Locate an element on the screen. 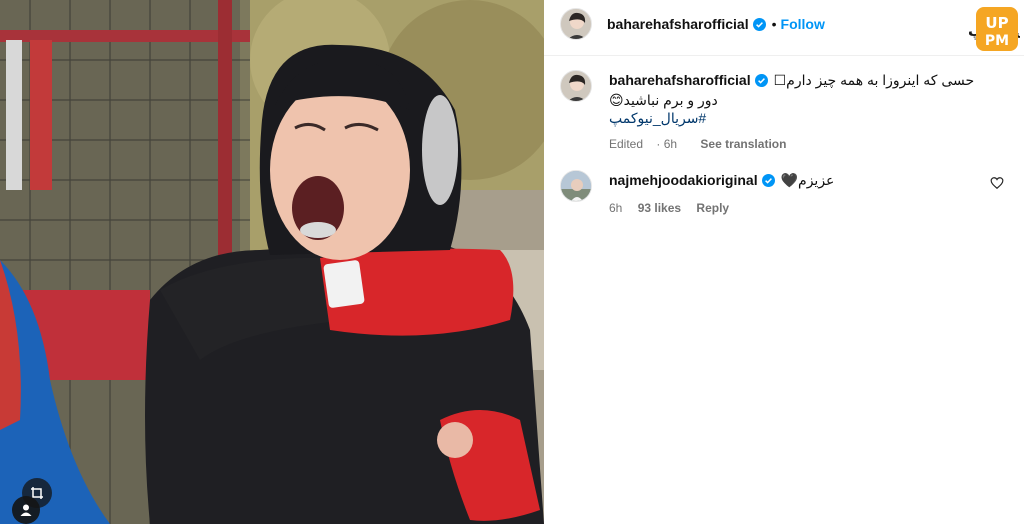 The width and height of the screenshot is (1024, 524). commenter-avatar is located at coordinates (576, 186).